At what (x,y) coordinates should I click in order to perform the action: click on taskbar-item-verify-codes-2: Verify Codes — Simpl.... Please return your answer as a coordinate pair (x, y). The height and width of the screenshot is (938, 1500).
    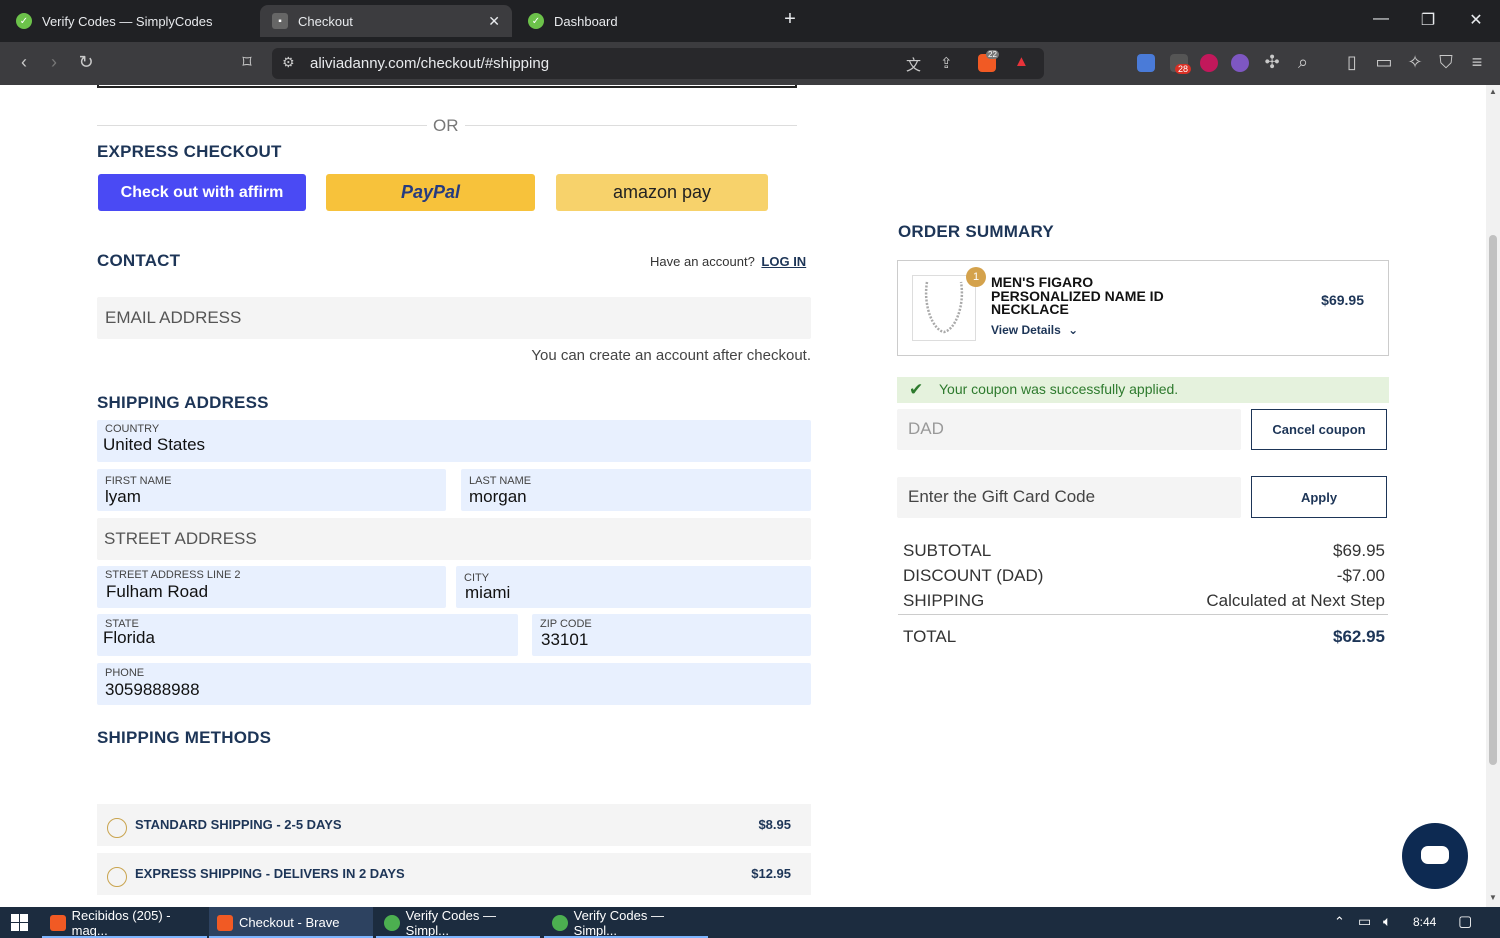
    Looking at the image, I should click on (626, 922).